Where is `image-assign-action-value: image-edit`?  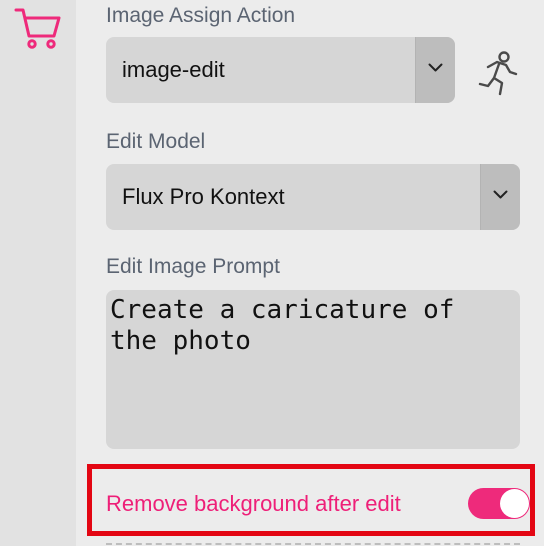
image-assign-action-value: image-edit is located at coordinates (173, 69).